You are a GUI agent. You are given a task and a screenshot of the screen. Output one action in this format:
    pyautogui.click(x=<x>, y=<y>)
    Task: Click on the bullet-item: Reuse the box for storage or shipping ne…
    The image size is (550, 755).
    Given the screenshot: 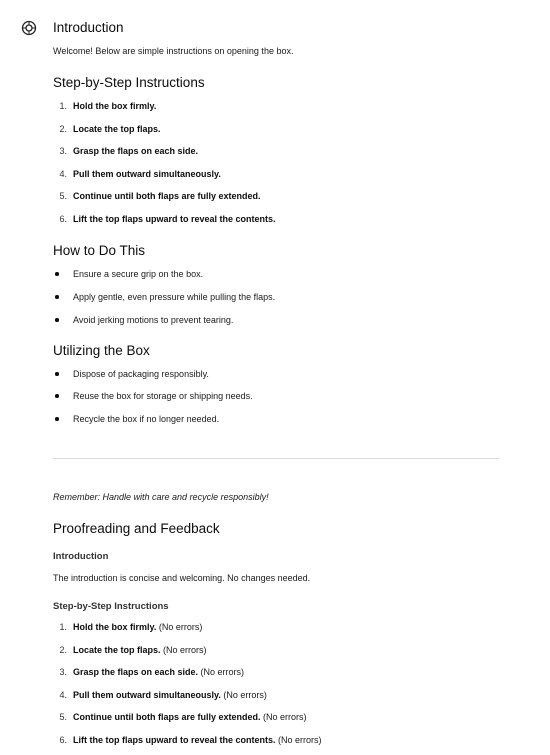 What is the action you would take?
    pyautogui.click(x=154, y=396)
    